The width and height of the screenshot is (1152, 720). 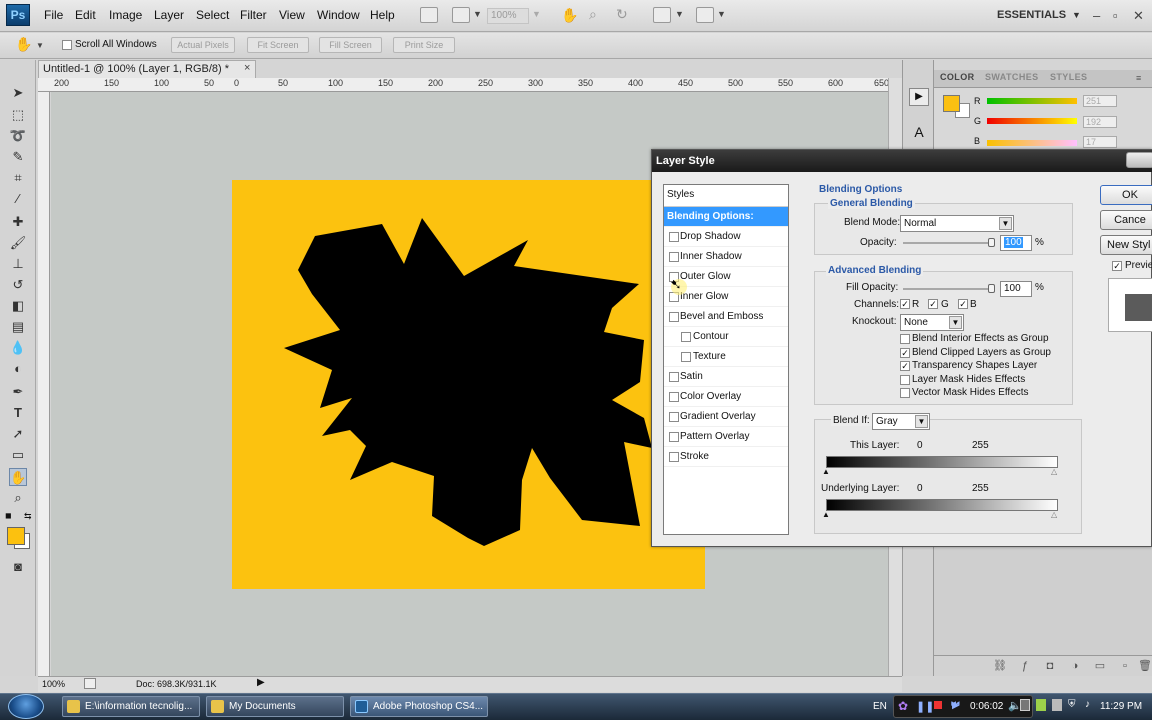 What do you see at coordinates (726, 437) in the screenshot?
I see `style-pattern-overlay: Pattern Overlay` at bounding box center [726, 437].